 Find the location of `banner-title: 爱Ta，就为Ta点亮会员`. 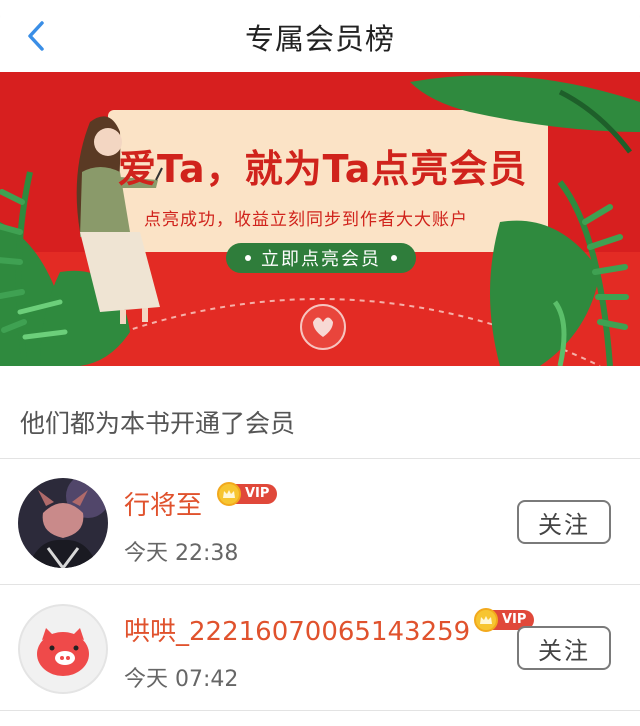

banner-title: 爱Ta，就为Ta点亮会员 is located at coordinates (323, 169).